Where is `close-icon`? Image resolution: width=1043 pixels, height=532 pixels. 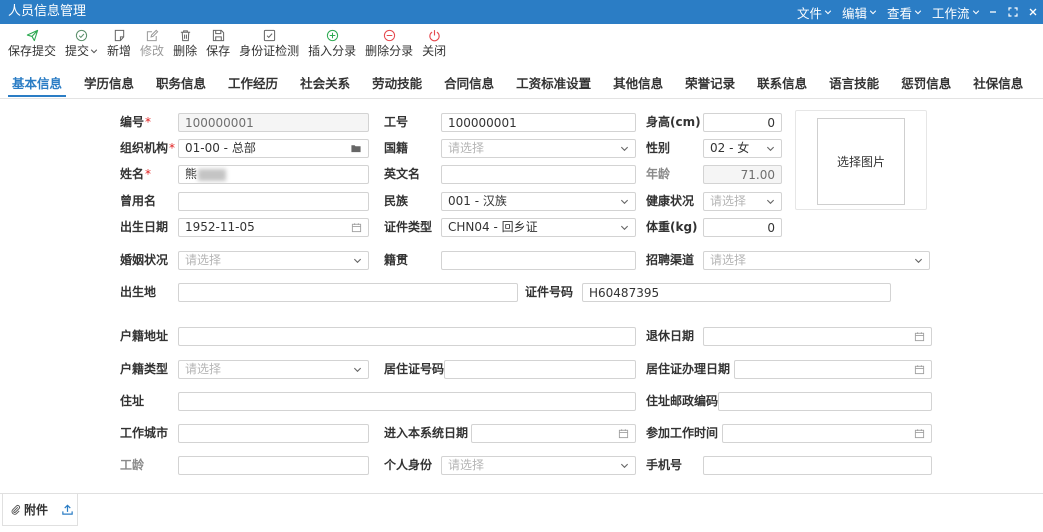 close-icon is located at coordinates (1033, 12).